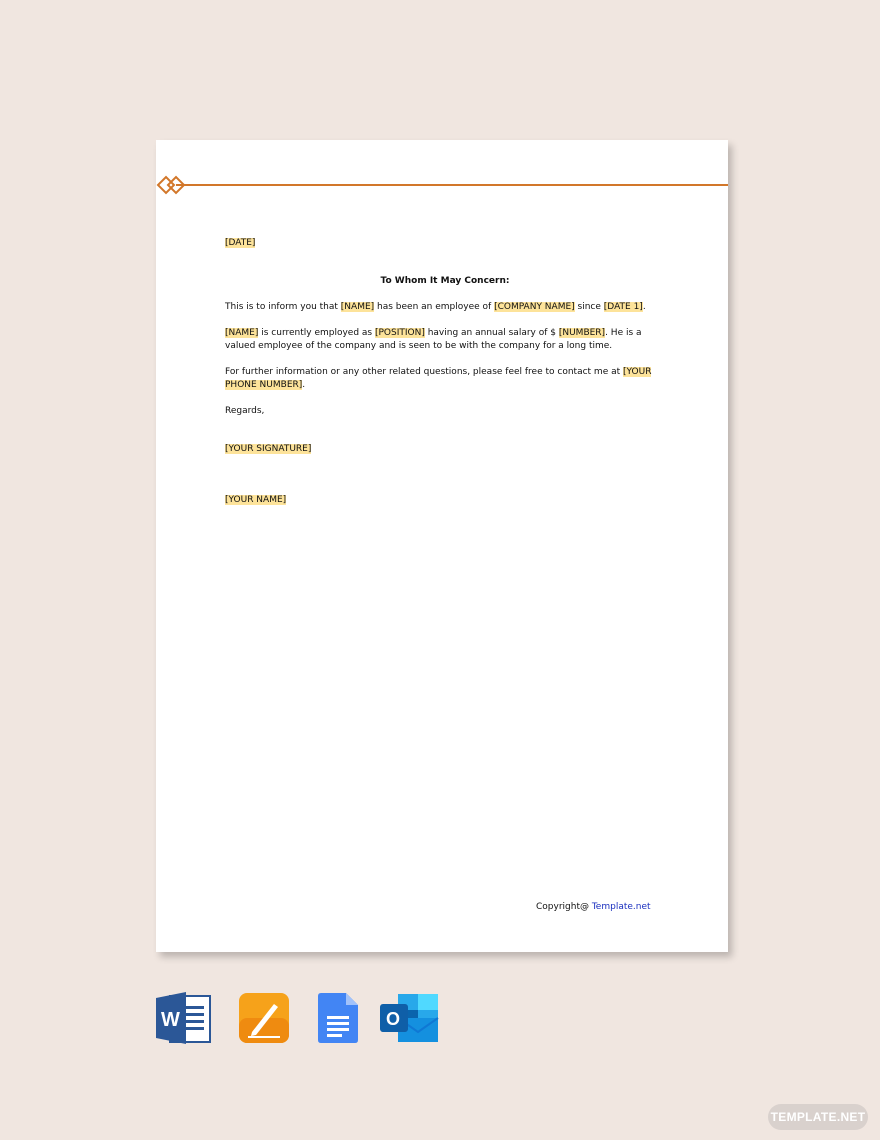 The image size is (880, 1140). Describe the element at coordinates (268, 449) in the screenshot. I see `letter-signature: [YOUR SIGNATURE]` at that location.